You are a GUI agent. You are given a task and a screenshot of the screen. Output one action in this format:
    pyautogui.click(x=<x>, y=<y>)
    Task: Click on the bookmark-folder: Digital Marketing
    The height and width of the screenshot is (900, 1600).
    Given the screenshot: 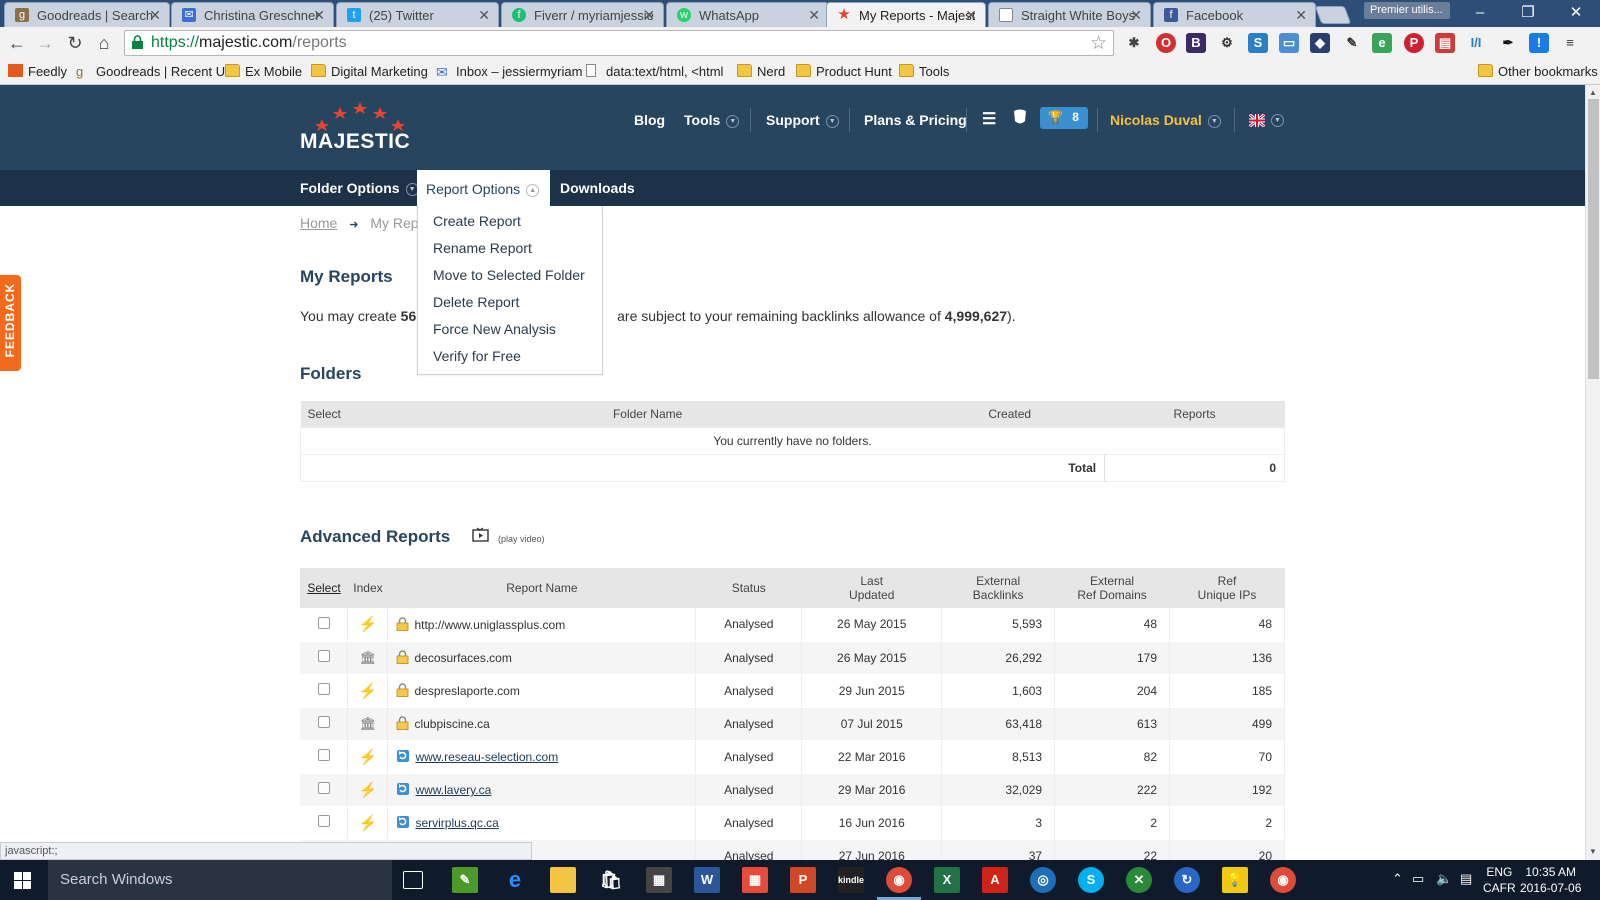 What is the action you would take?
    pyautogui.click(x=369, y=71)
    